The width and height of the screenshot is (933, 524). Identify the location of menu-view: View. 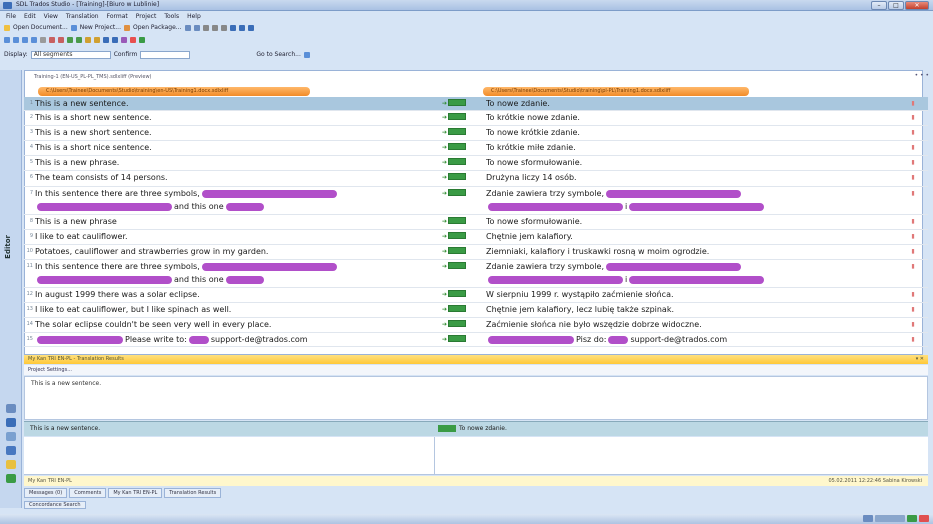
(51, 17).